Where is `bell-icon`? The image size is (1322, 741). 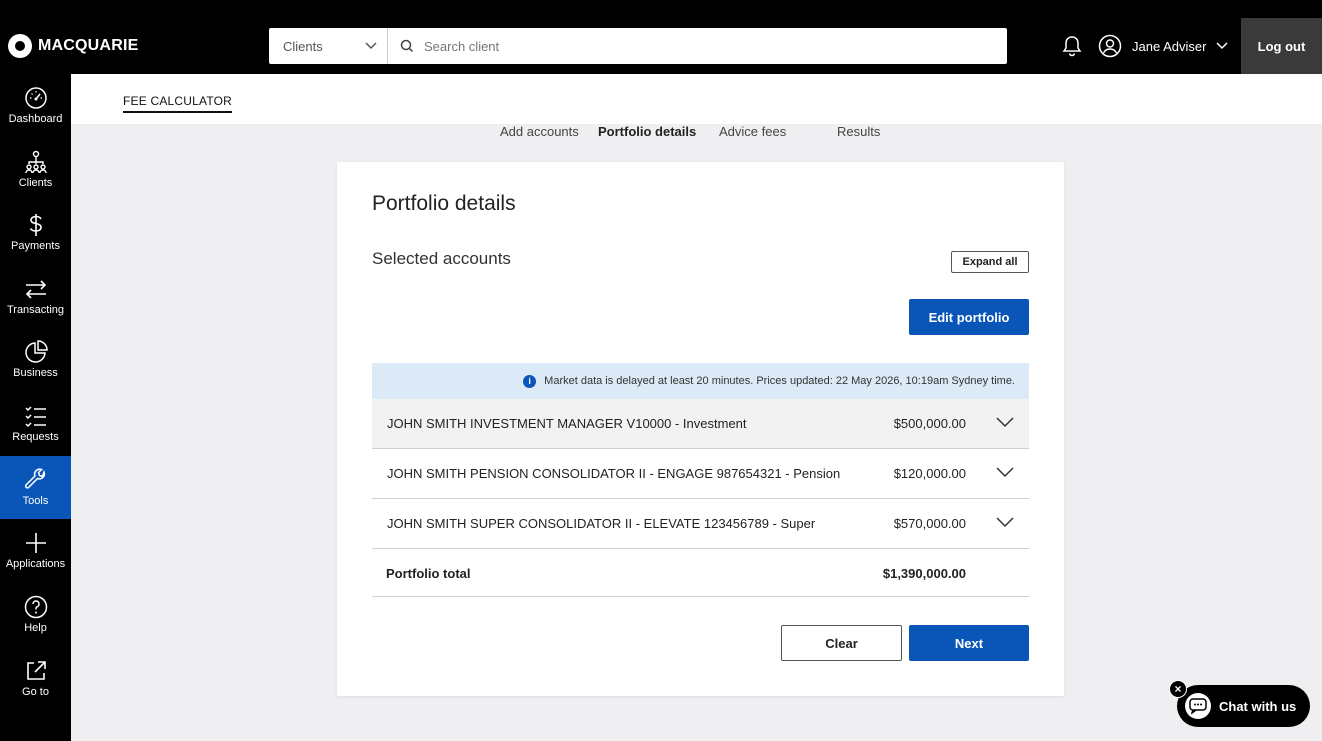
bell-icon is located at coordinates (1072, 46).